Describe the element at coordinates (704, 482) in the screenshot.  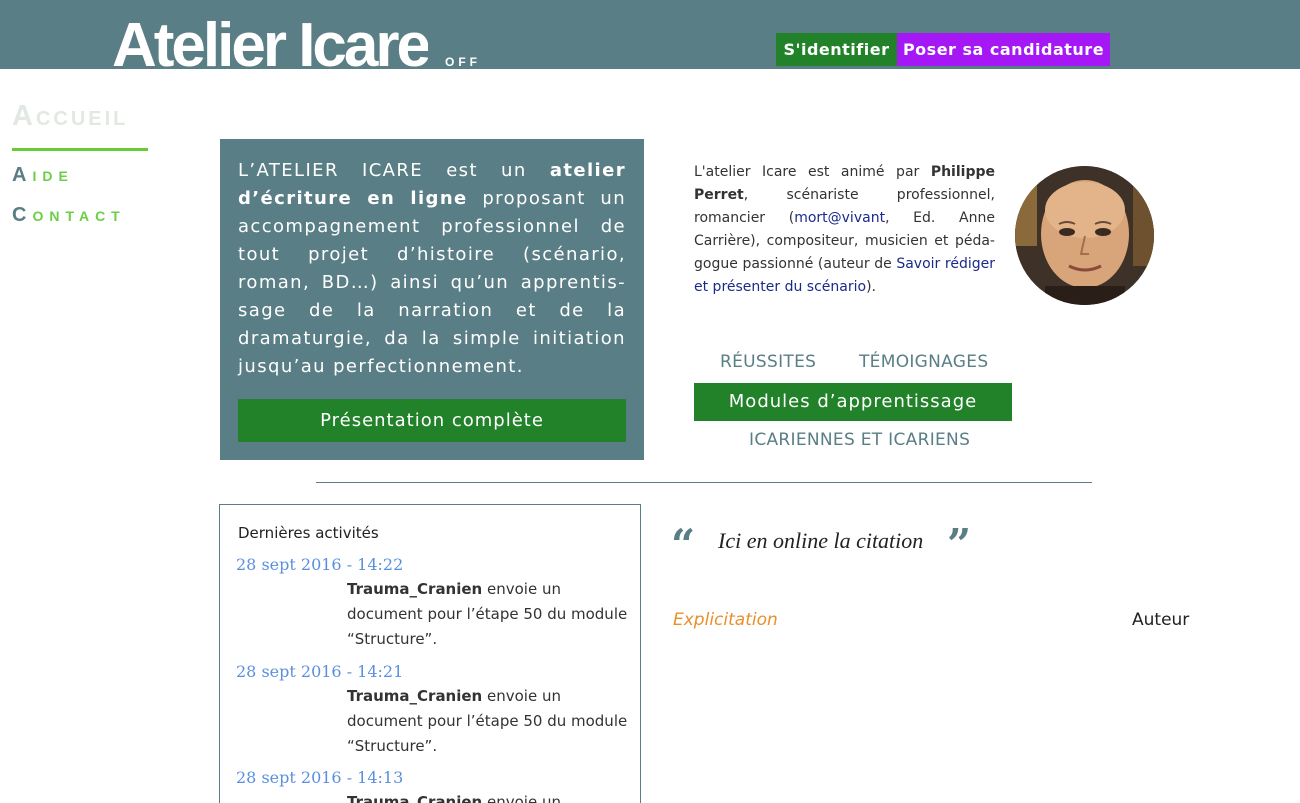
I see `section-divider` at that location.